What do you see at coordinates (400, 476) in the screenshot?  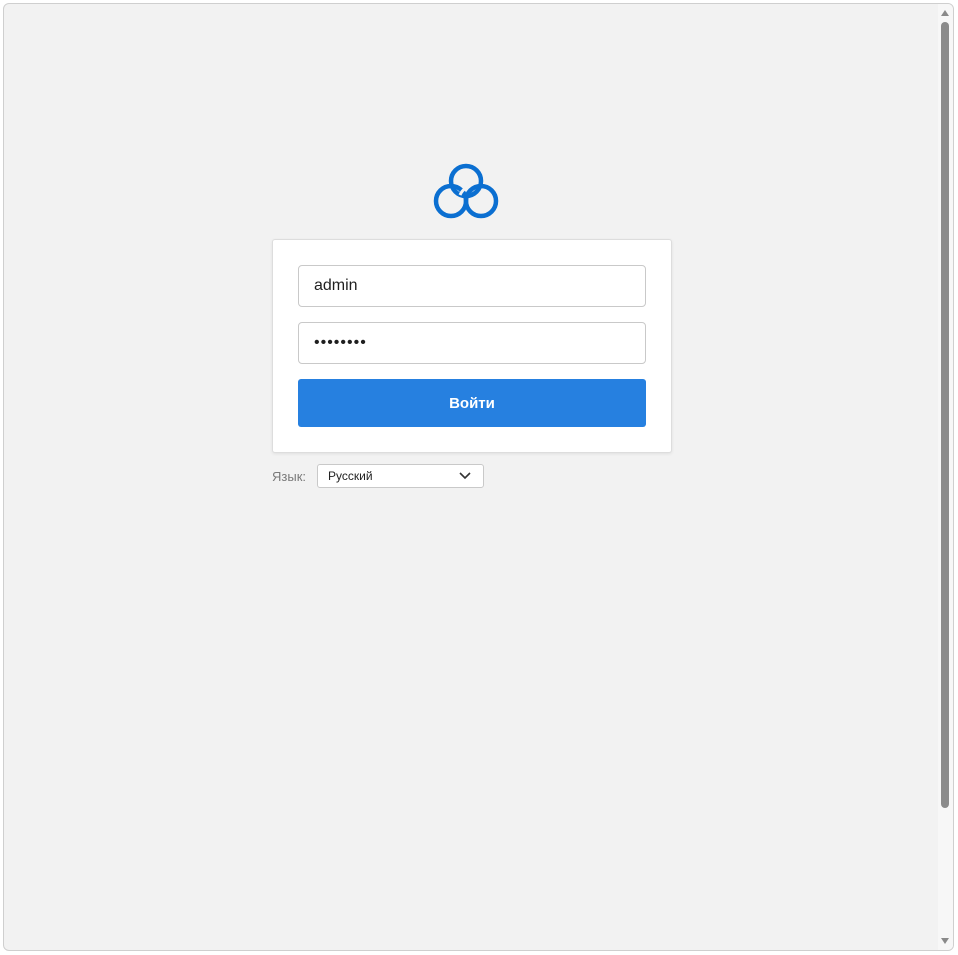 I see `language-select: Русский` at bounding box center [400, 476].